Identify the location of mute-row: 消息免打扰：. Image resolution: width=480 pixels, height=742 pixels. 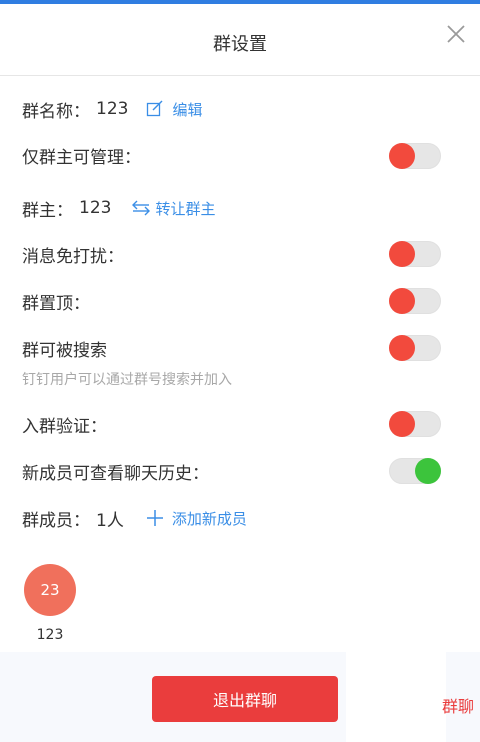
(231, 254).